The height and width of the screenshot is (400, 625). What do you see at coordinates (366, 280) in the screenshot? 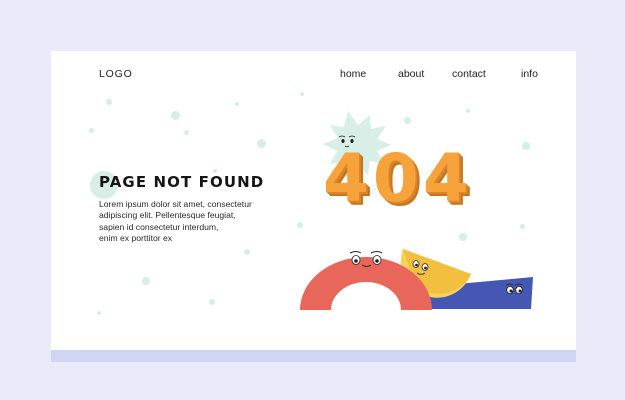
I see `red-arch-character-icon` at bounding box center [366, 280].